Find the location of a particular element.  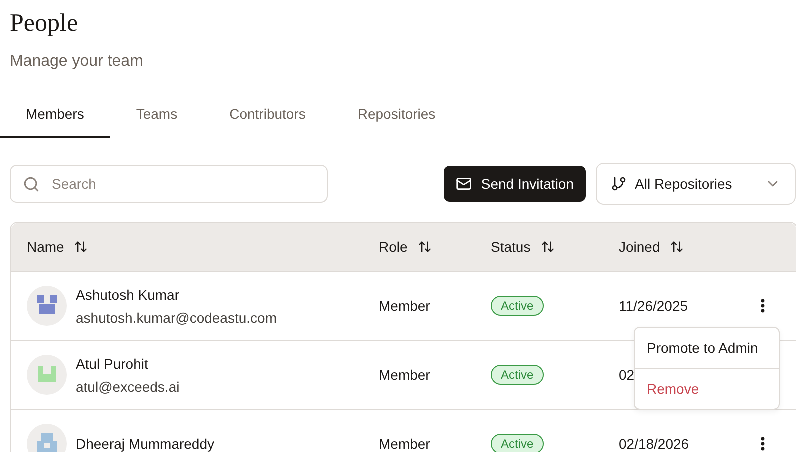

tab: Members is located at coordinates (55, 117).